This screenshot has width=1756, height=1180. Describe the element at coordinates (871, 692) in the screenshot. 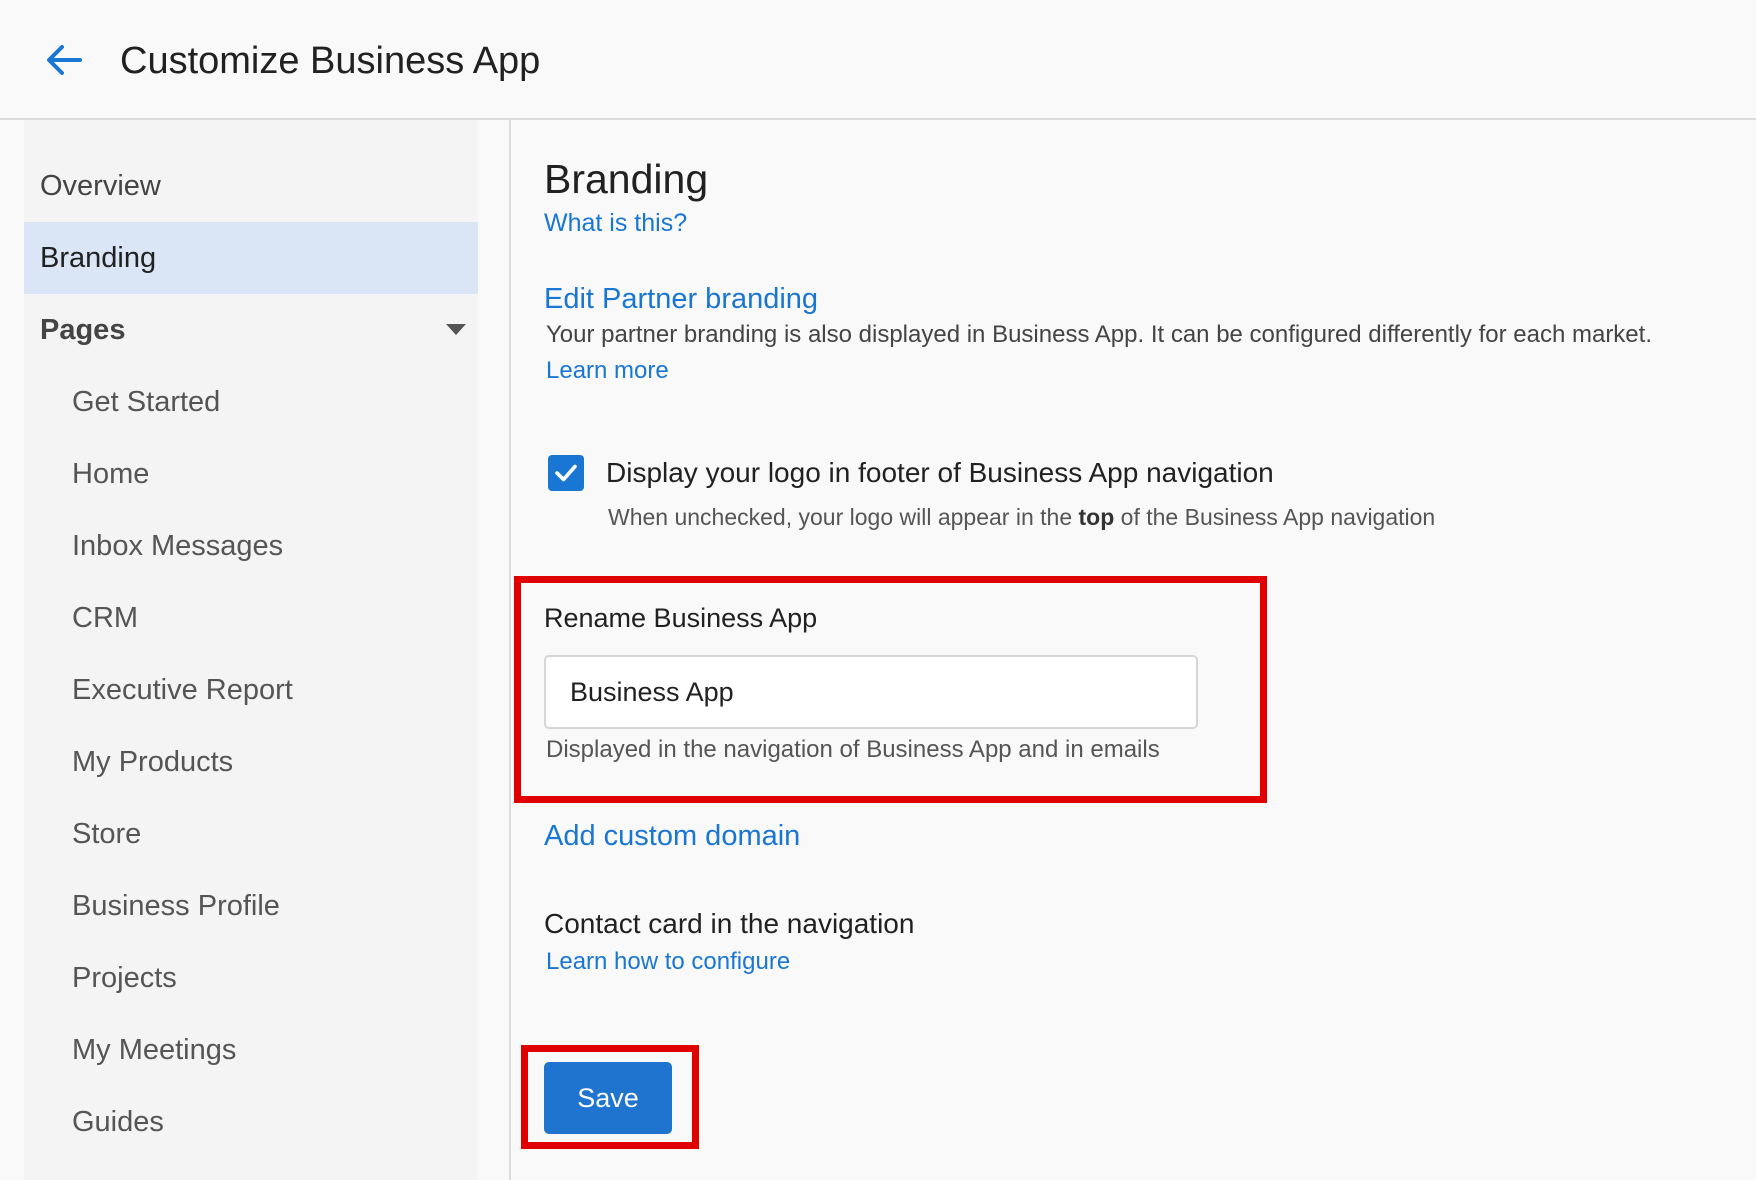

I see `rename-business-app-input` at that location.